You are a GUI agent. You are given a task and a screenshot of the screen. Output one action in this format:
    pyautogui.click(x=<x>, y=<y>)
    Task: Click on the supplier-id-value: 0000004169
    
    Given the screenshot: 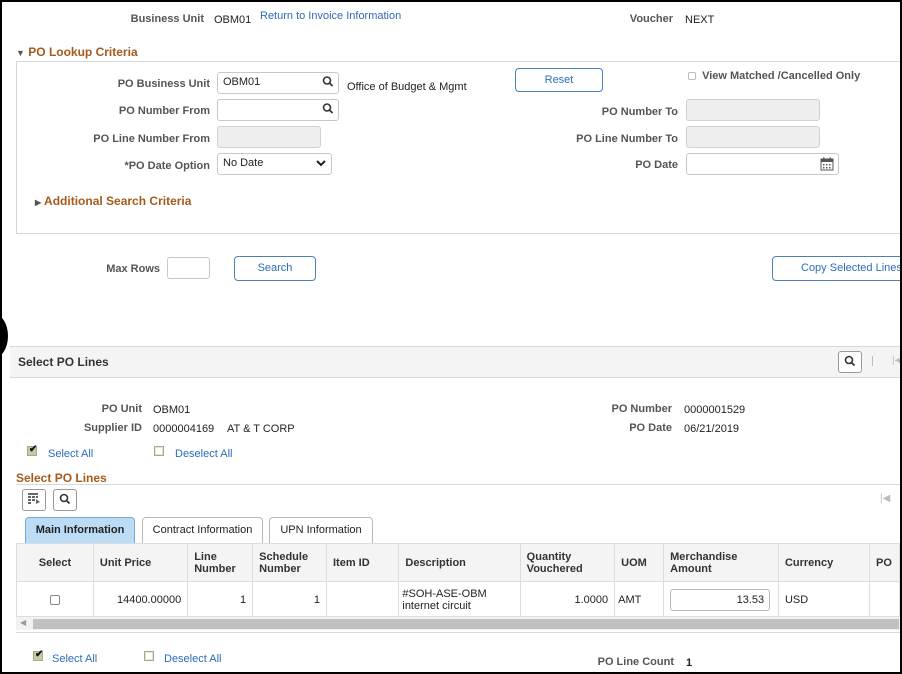 What is the action you would take?
    pyautogui.click(x=184, y=429)
    